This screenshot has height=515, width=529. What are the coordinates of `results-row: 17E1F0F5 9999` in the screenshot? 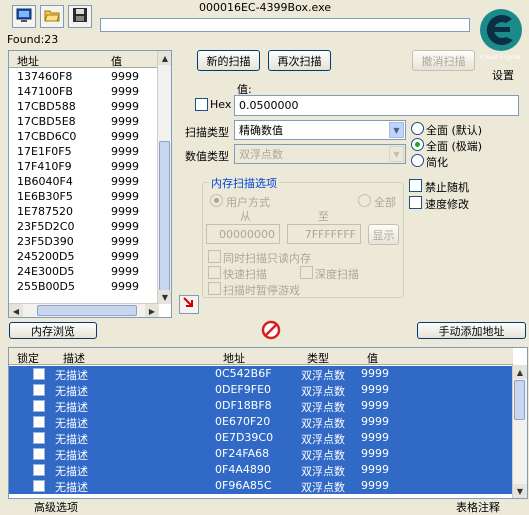 It's located at (84, 151).